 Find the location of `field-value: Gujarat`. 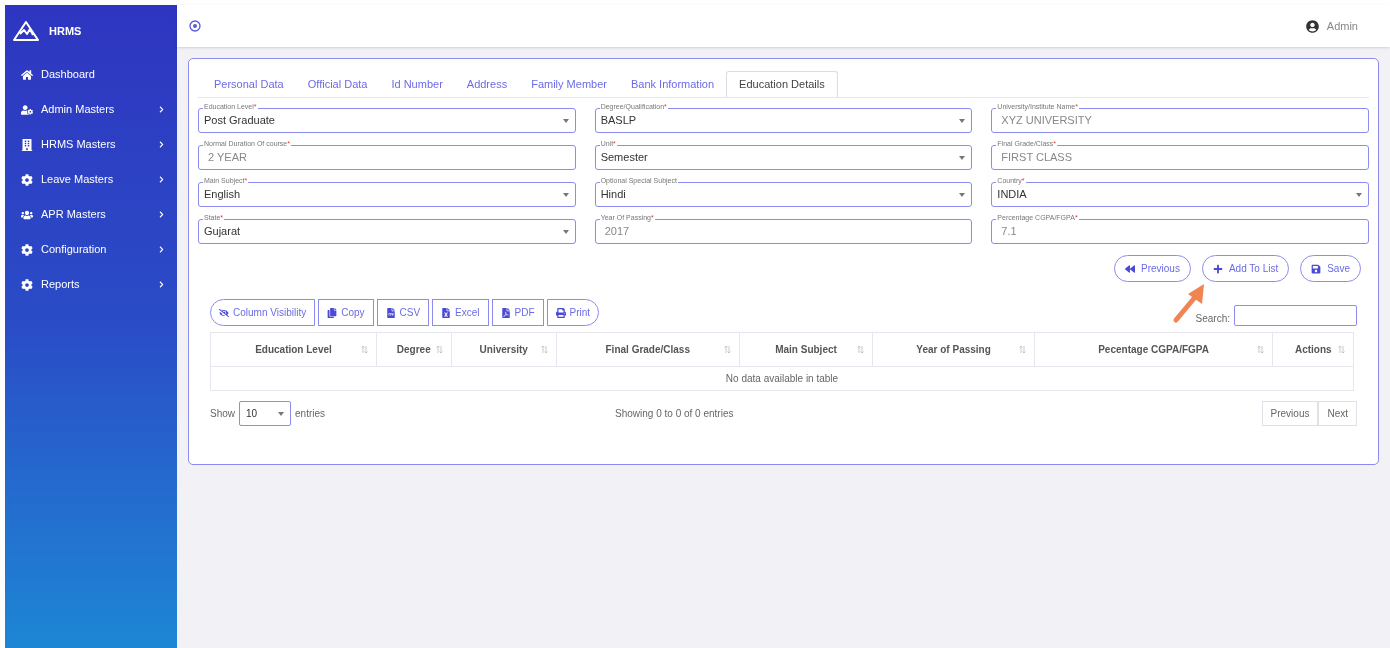

field-value: Gujarat is located at coordinates (223, 232).